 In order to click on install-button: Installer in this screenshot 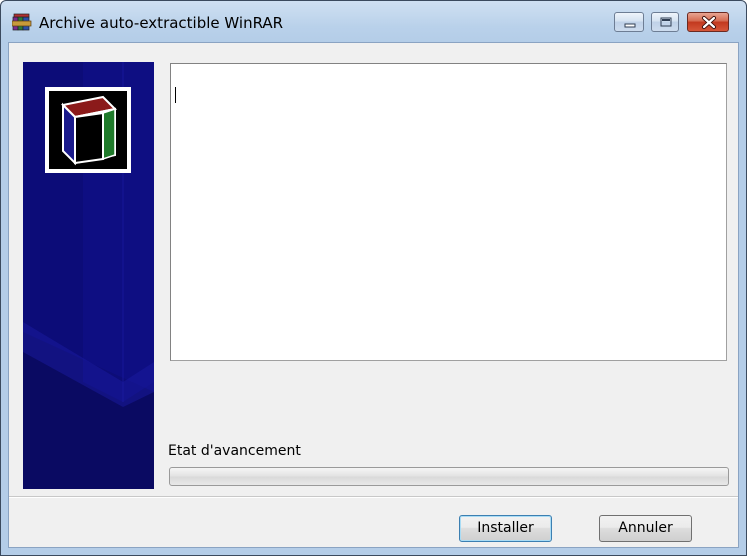, I will do `click(505, 528)`.